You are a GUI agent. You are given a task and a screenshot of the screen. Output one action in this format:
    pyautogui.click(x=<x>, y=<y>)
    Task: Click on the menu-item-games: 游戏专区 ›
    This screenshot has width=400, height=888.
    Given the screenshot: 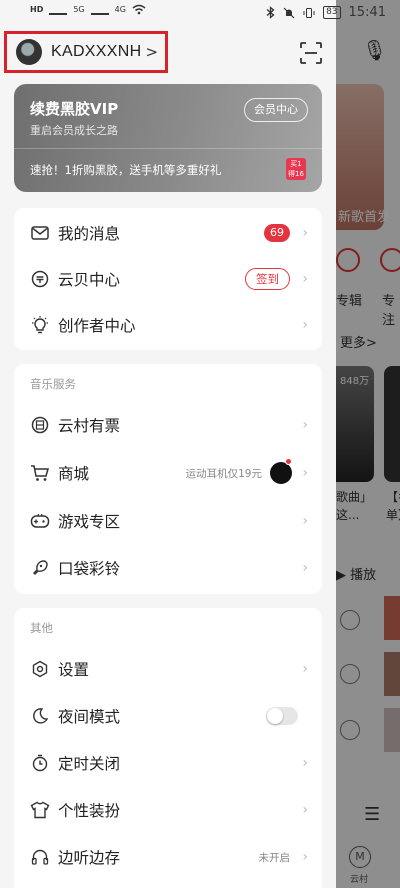 What is the action you would take?
    pyautogui.click(x=168, y=521)
    